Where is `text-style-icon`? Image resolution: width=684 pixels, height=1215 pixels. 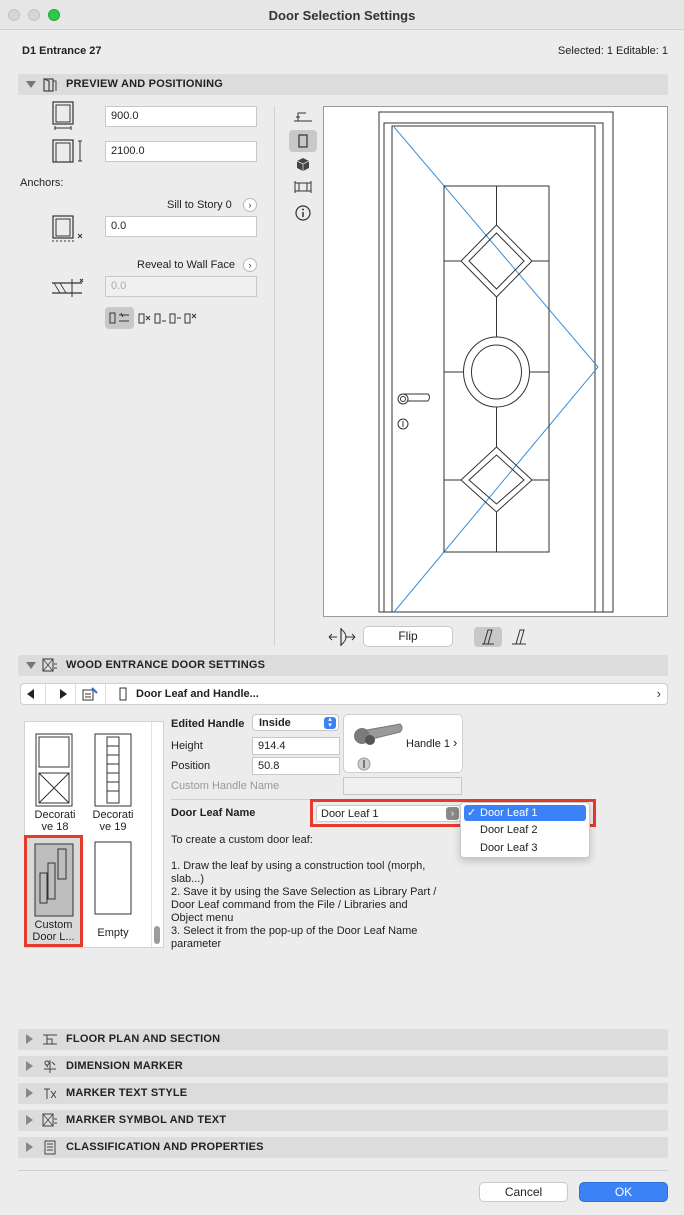
text-style-icon is located at coordinates (50, 1093).